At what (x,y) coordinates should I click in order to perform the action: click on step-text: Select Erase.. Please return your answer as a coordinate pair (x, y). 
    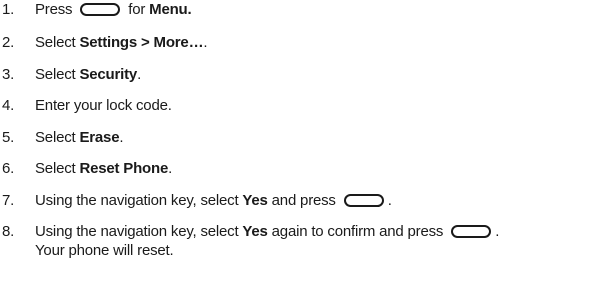
    Looking at the image, I should click on (79, 137).